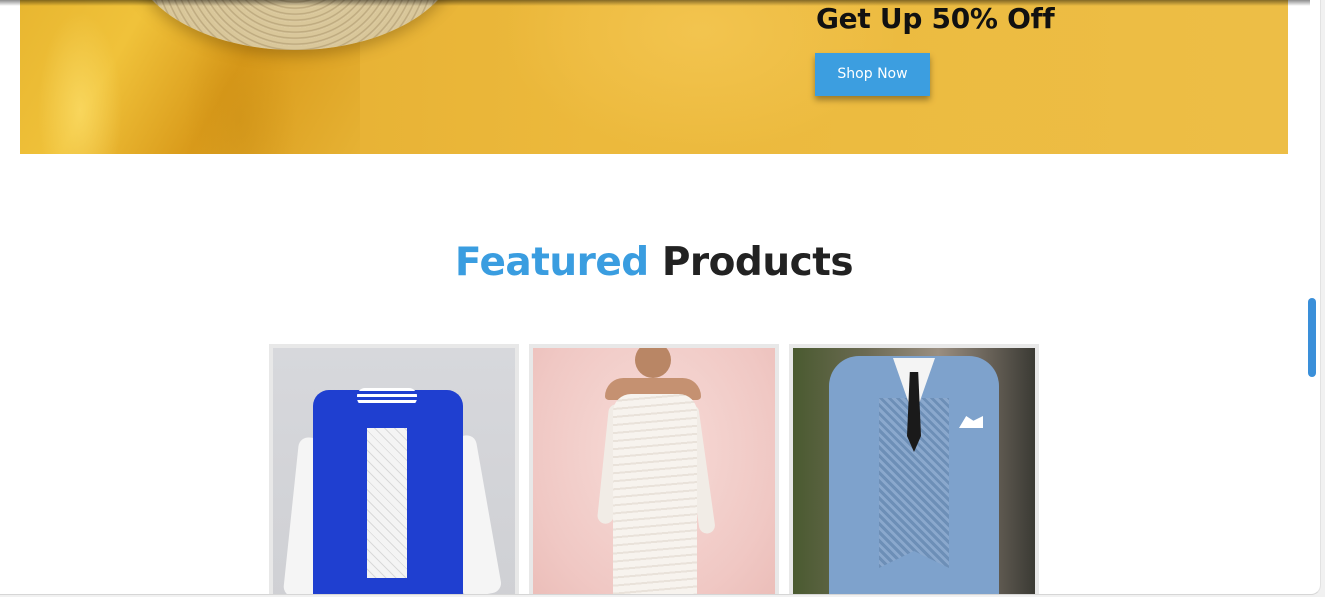  What do you see at coordinates (387, 397) in the screenshot?
I see `jacket-collar` at bounding box center [387, 397].